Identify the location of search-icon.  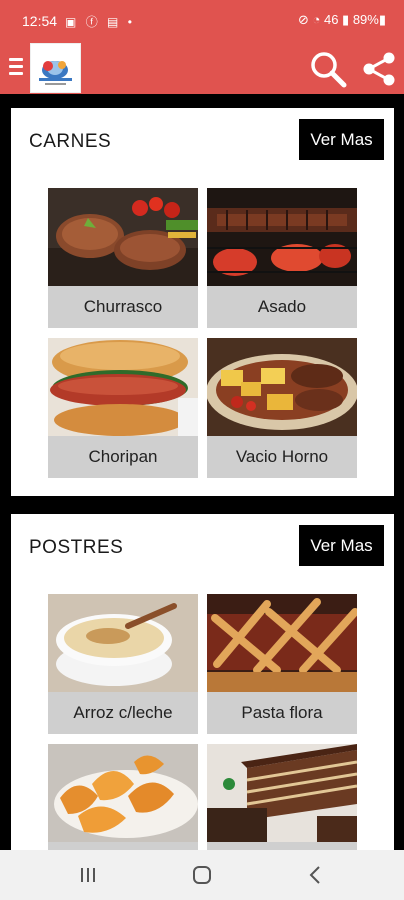
(328, 69).